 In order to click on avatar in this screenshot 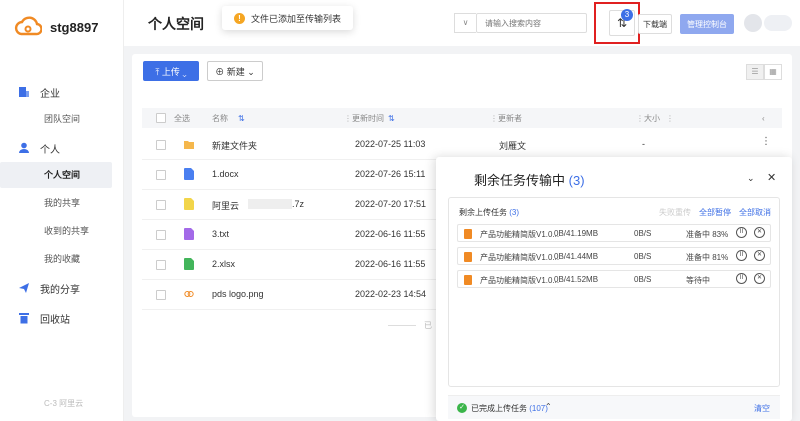, I will do `click(753, 23)`.